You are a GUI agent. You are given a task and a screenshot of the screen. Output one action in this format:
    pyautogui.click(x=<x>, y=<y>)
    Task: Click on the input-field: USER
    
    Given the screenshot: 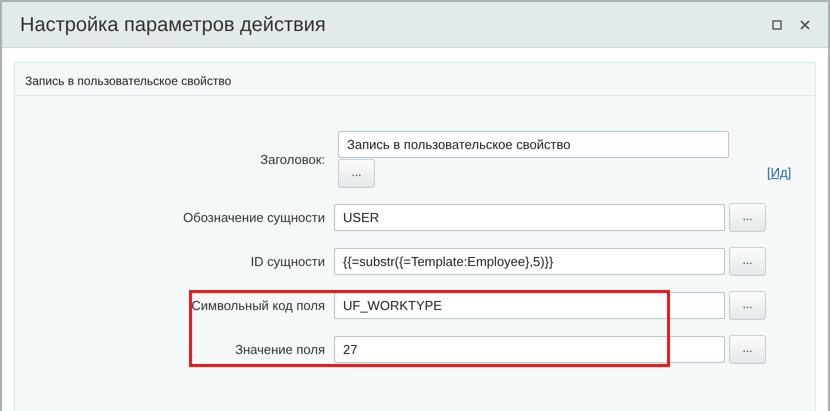 What is the action you would take?
    pyautogui.click(x=529, y=217)
    